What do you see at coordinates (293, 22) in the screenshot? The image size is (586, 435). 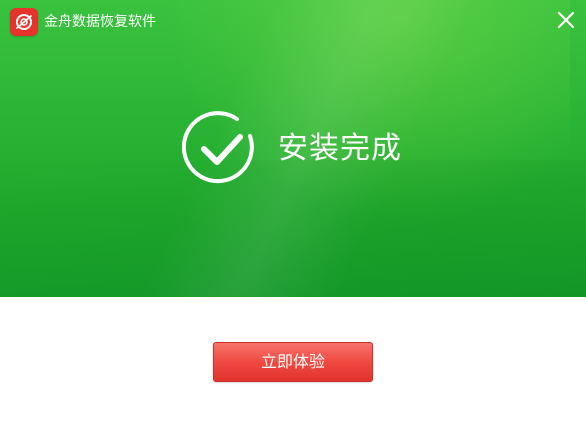 I see `title-bar: 金舟数据恢复软件` at bounding box center [293, 22].